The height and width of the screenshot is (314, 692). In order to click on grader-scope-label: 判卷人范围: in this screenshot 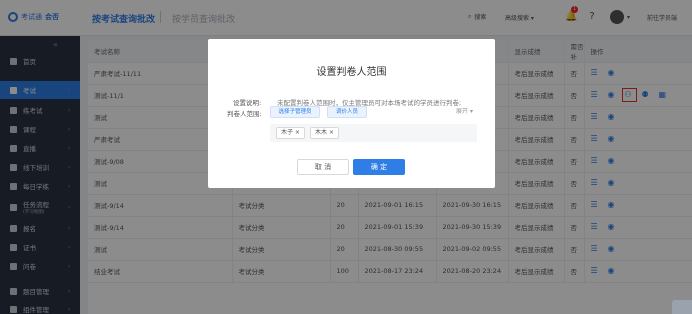, I will do `click(244, 114)`.